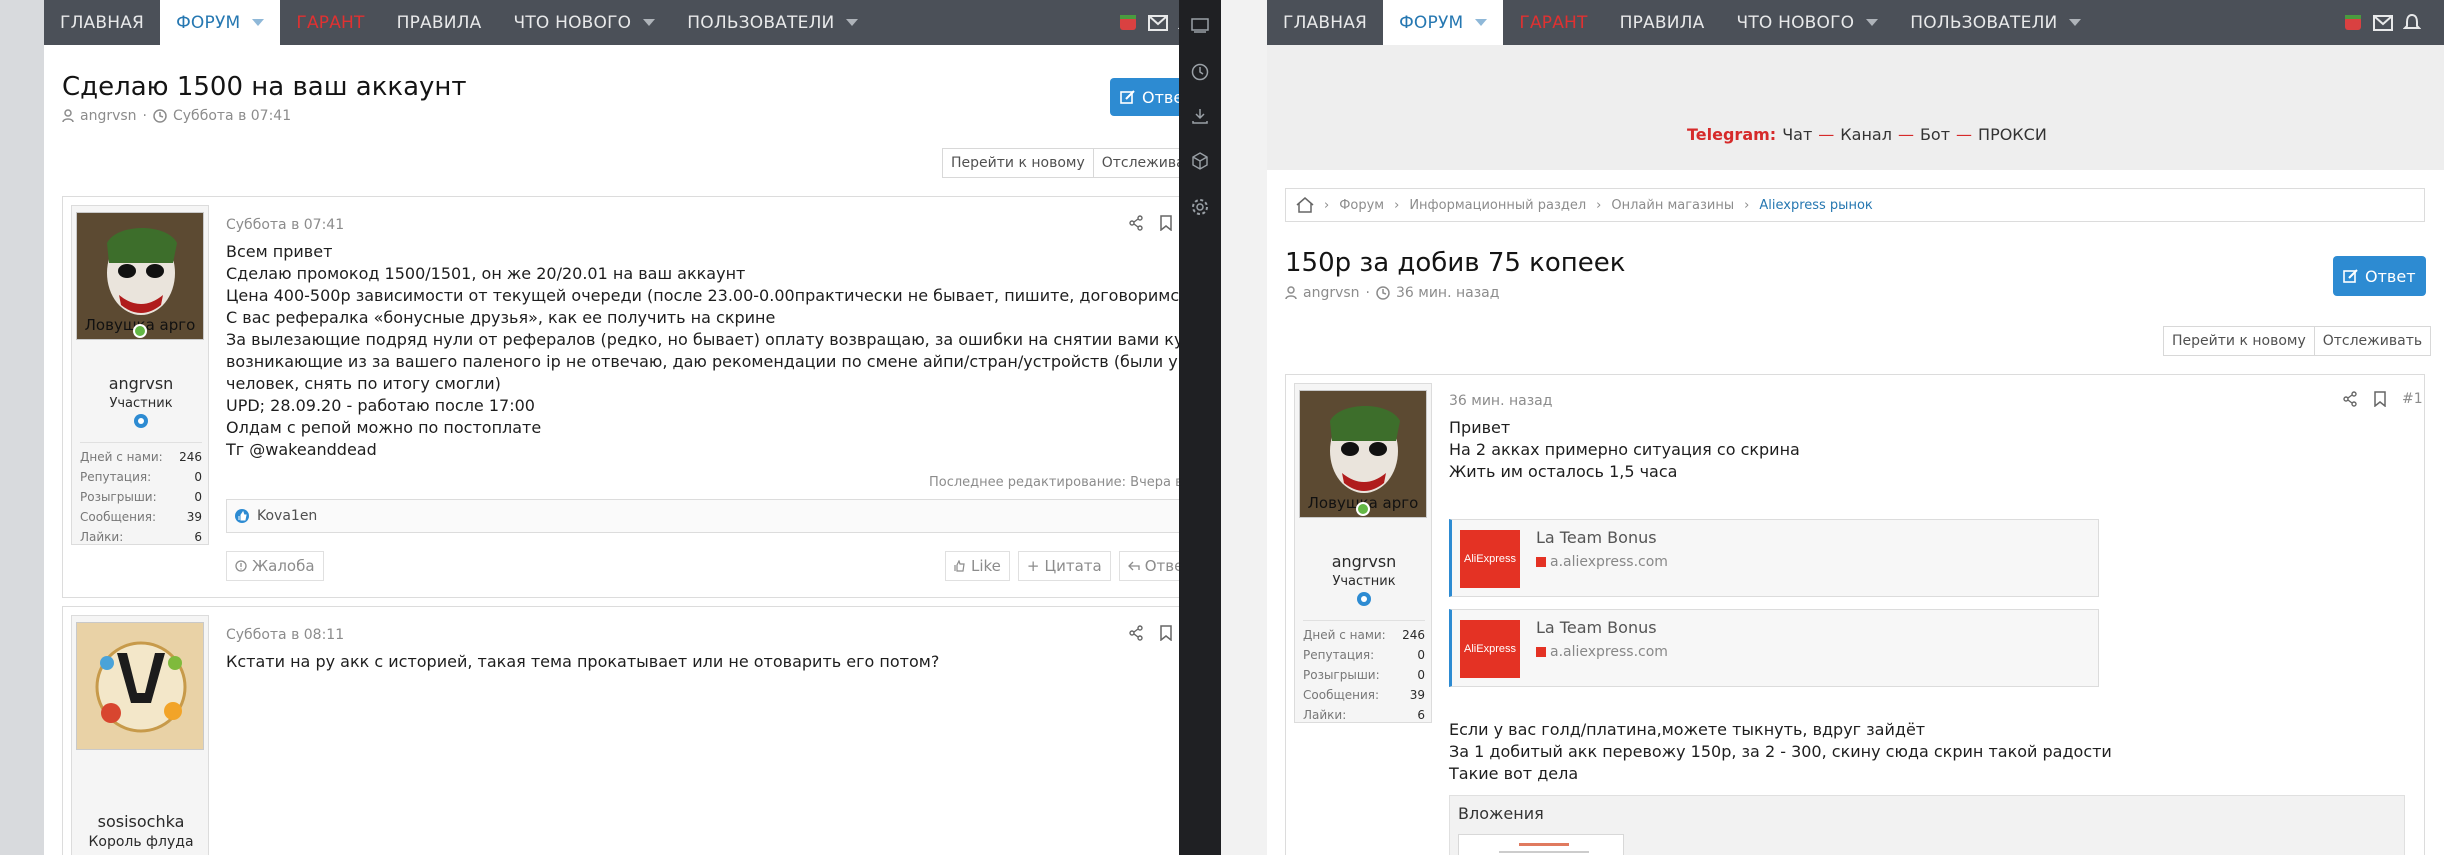  What do you see at coordinates (1563, 471) in the screenshot?
I see `post-line: Жить им осталось 1,5 часа` at bounding box center [1563, 471].